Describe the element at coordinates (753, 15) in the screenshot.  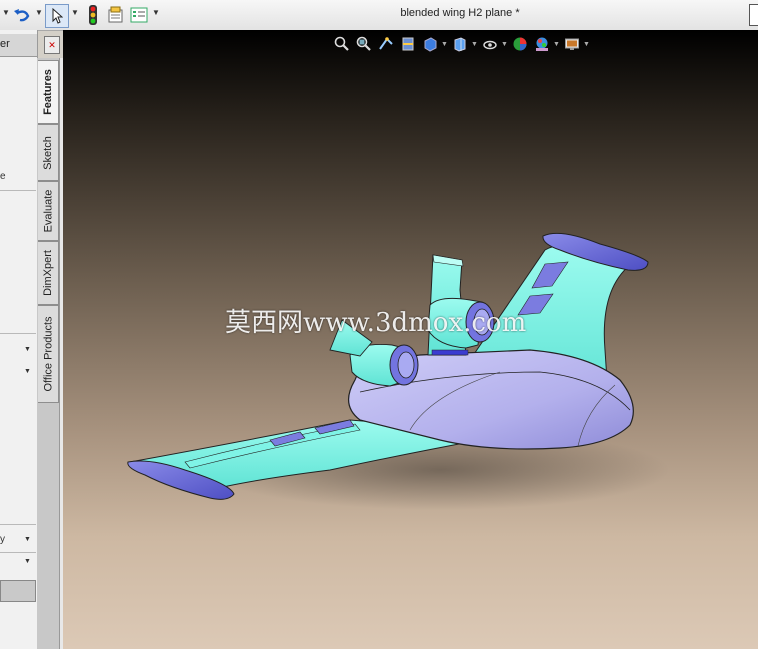
I see `window-control` at that location.